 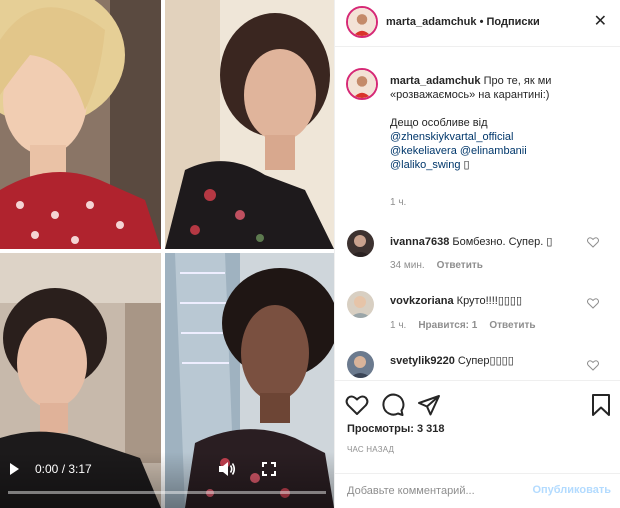 I want to click on author-avatar, so click(x=362, y=22).